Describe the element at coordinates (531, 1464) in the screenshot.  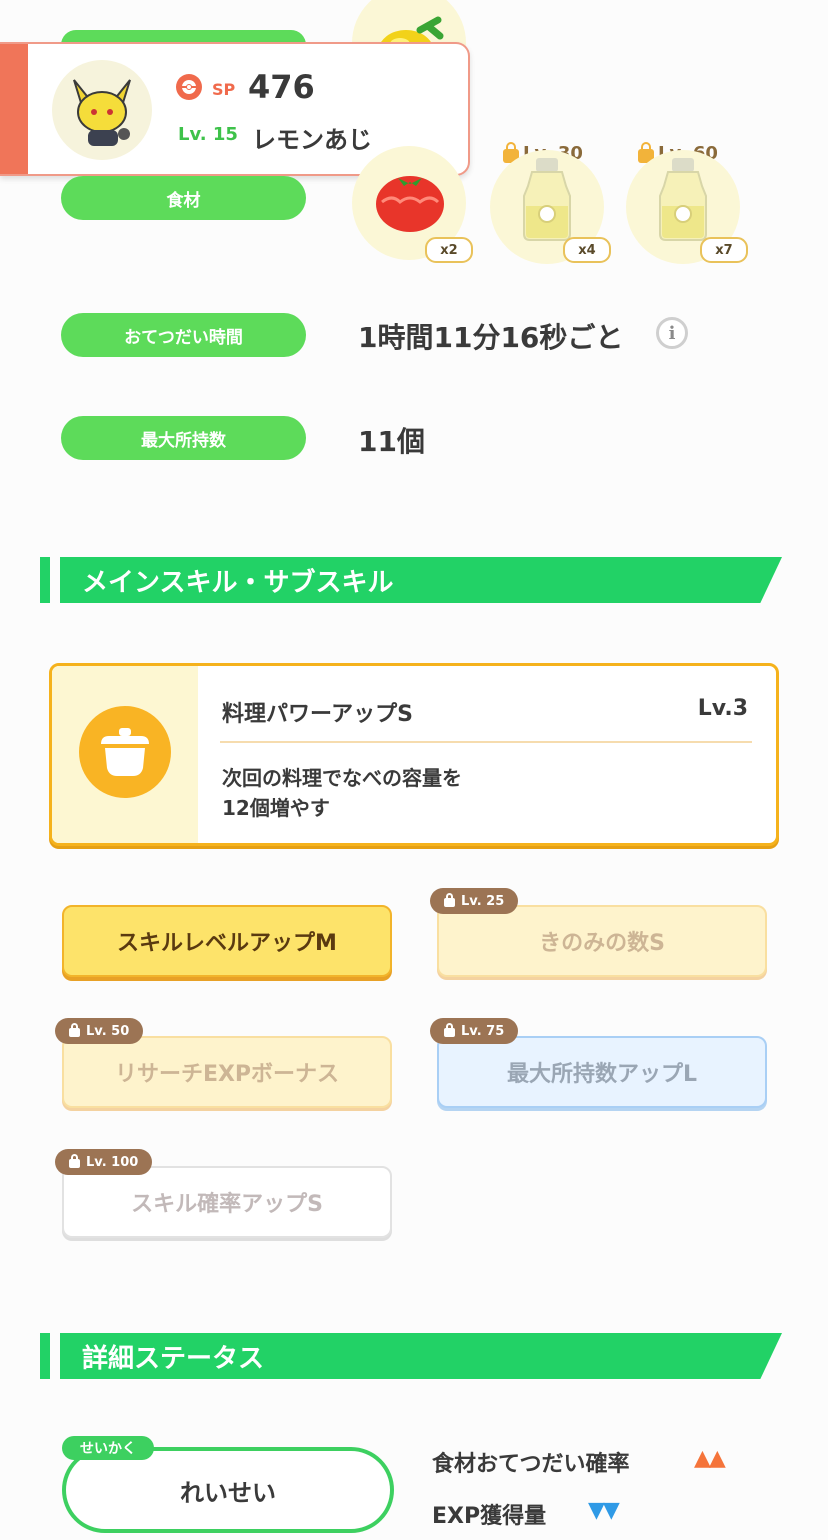
I see `stat-up-label: 食材おてつだい確率` at that location.